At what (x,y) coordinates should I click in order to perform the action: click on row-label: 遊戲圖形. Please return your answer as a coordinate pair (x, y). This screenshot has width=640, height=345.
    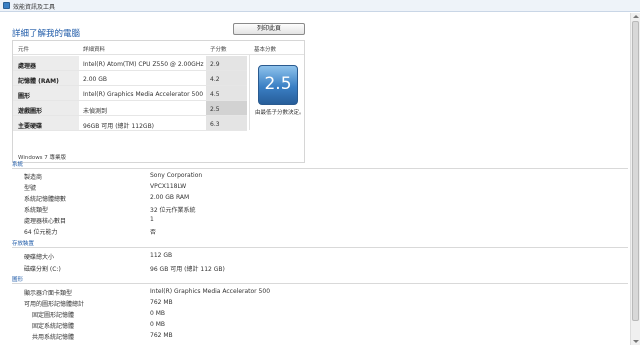
    Looking at the image, I should click on (30, 111).